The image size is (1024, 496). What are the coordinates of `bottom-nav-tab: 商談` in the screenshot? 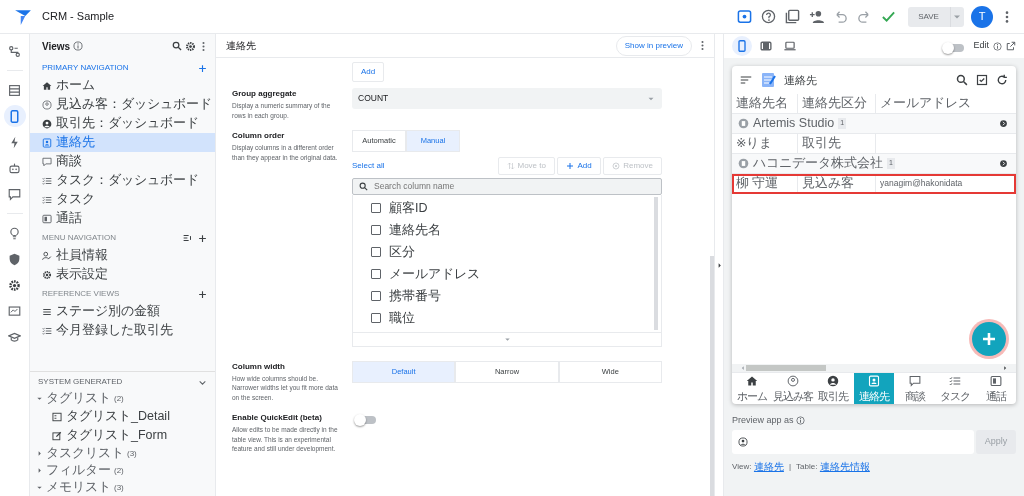 It's located at (914, 388).